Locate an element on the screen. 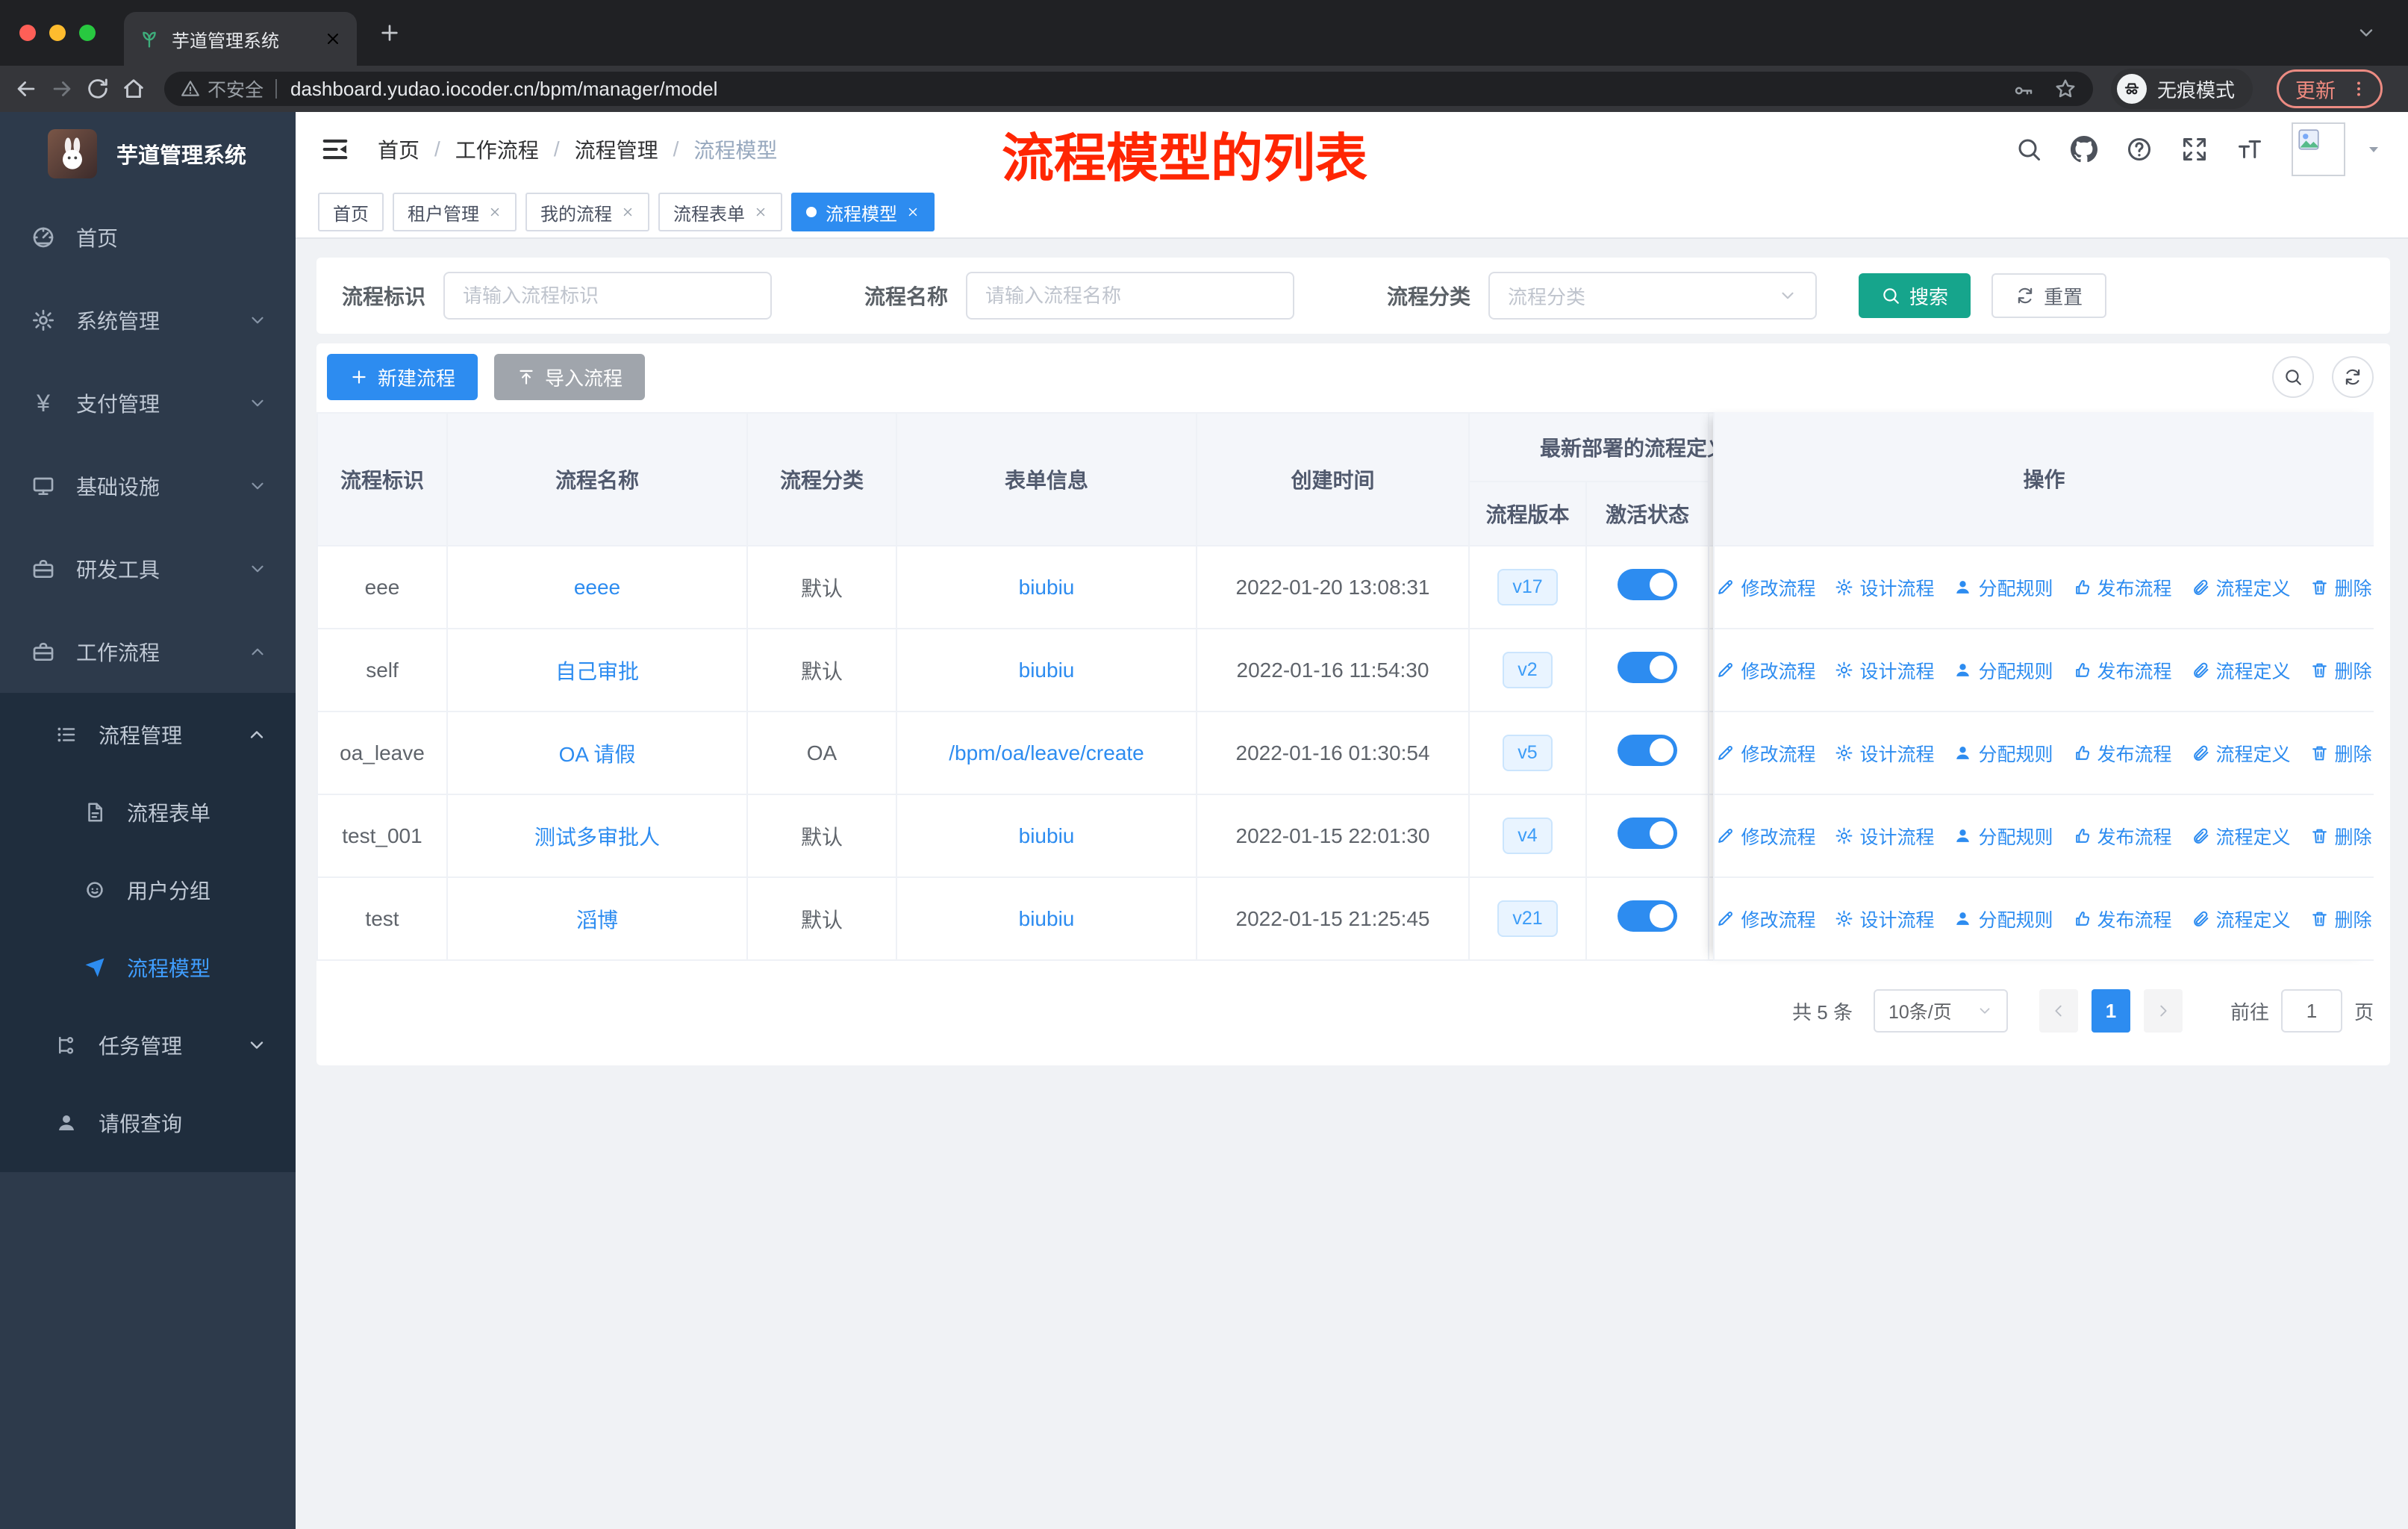 This screenshot has height=1529, width=2408. font-size-icon is located at coordinates (2249, 149).